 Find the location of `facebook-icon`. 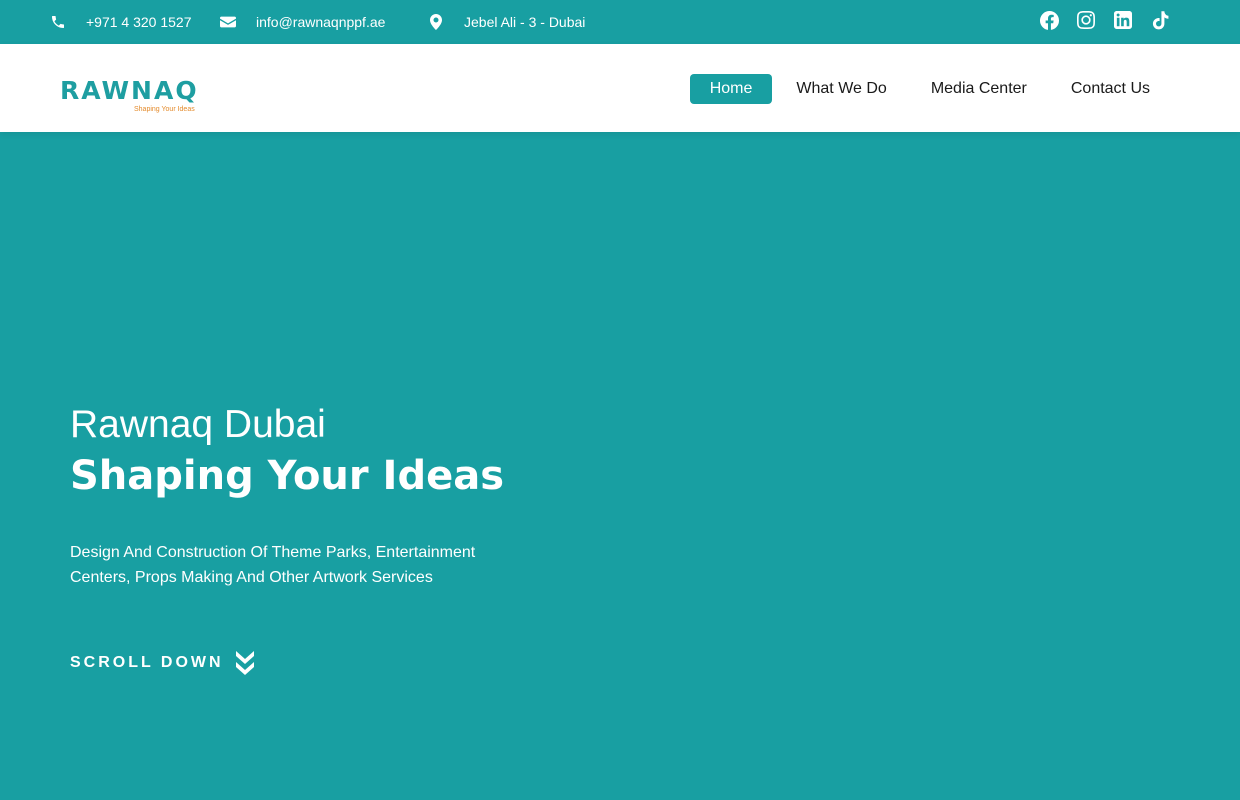

facebook-icon is located at coordinates (1049, 20).